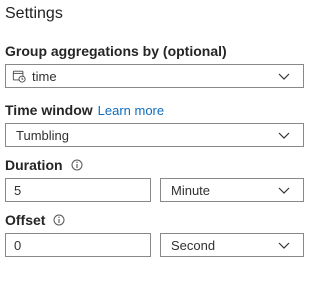 The image size is (320, 287). I want to click on group-aggregations-label: Group aggregations by (optional), so click(116, 51).